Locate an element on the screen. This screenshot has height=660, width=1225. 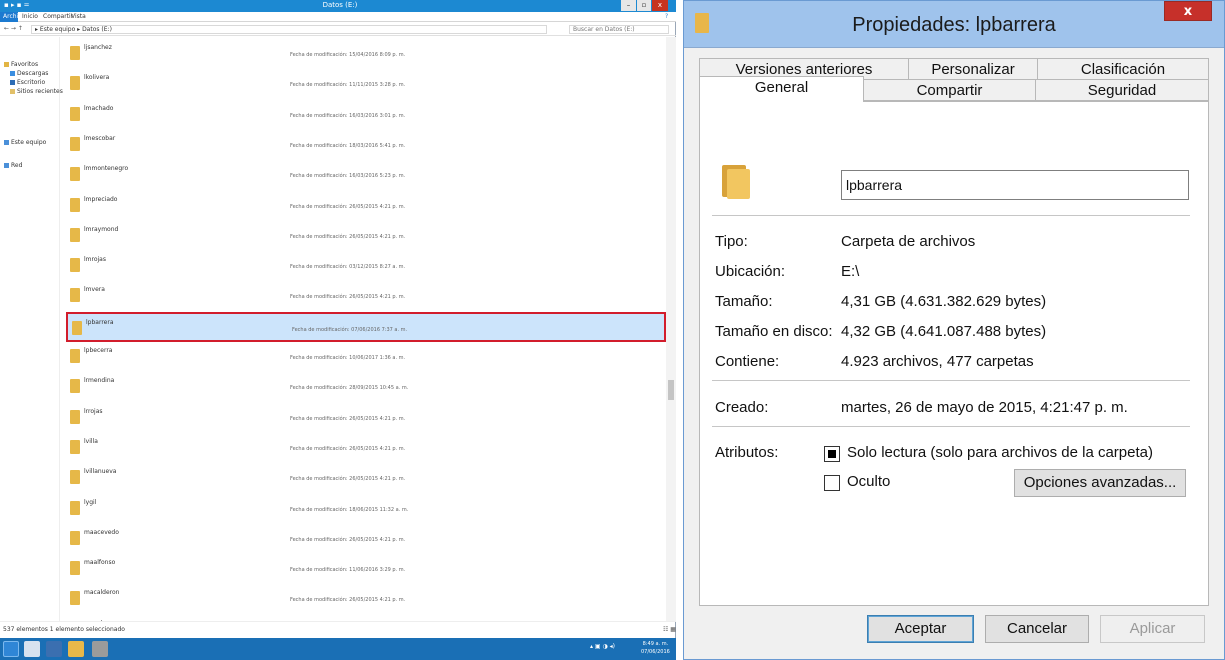
ubicacion-label: Ubicación: is located at coordinates (750, 271).